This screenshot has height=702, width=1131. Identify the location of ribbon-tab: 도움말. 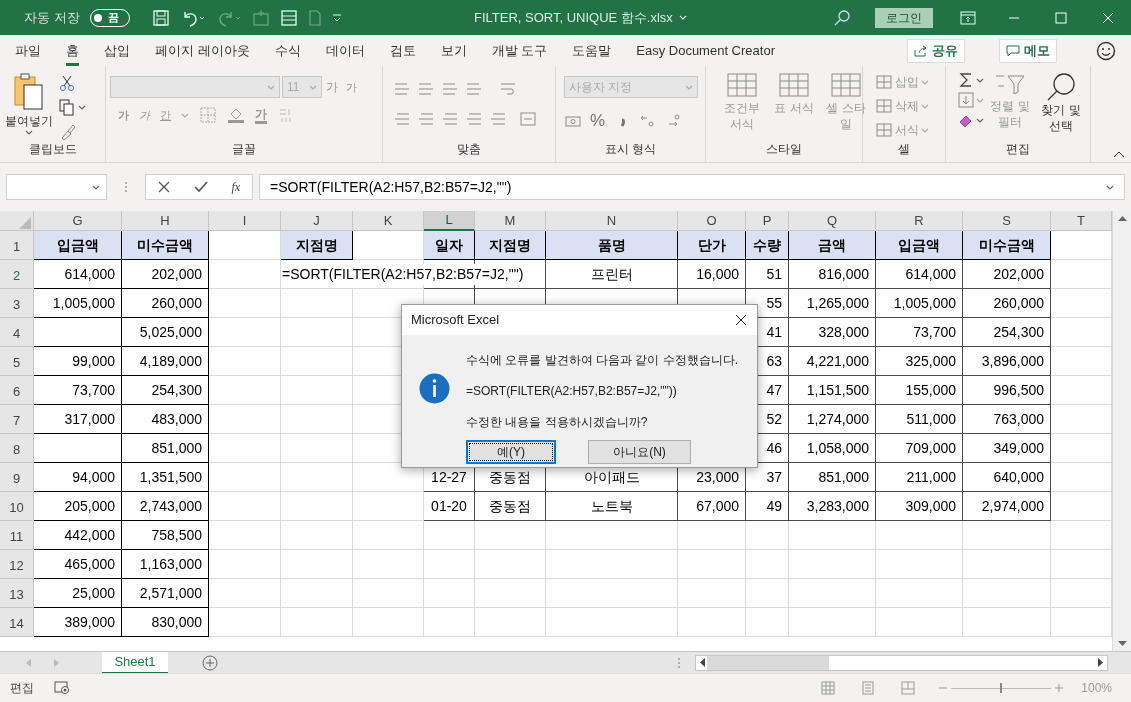
(592, 50).